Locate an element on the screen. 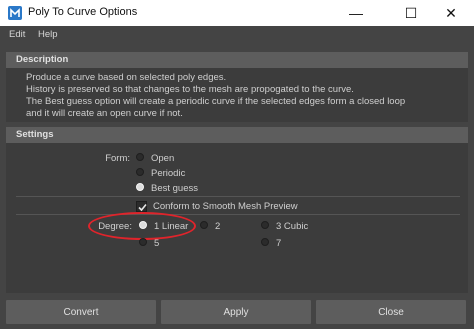 Image resolution: width=474 pixels, height=329 pixels. degree-linear-label: 1 Linear is located at coordinates (171, 226).